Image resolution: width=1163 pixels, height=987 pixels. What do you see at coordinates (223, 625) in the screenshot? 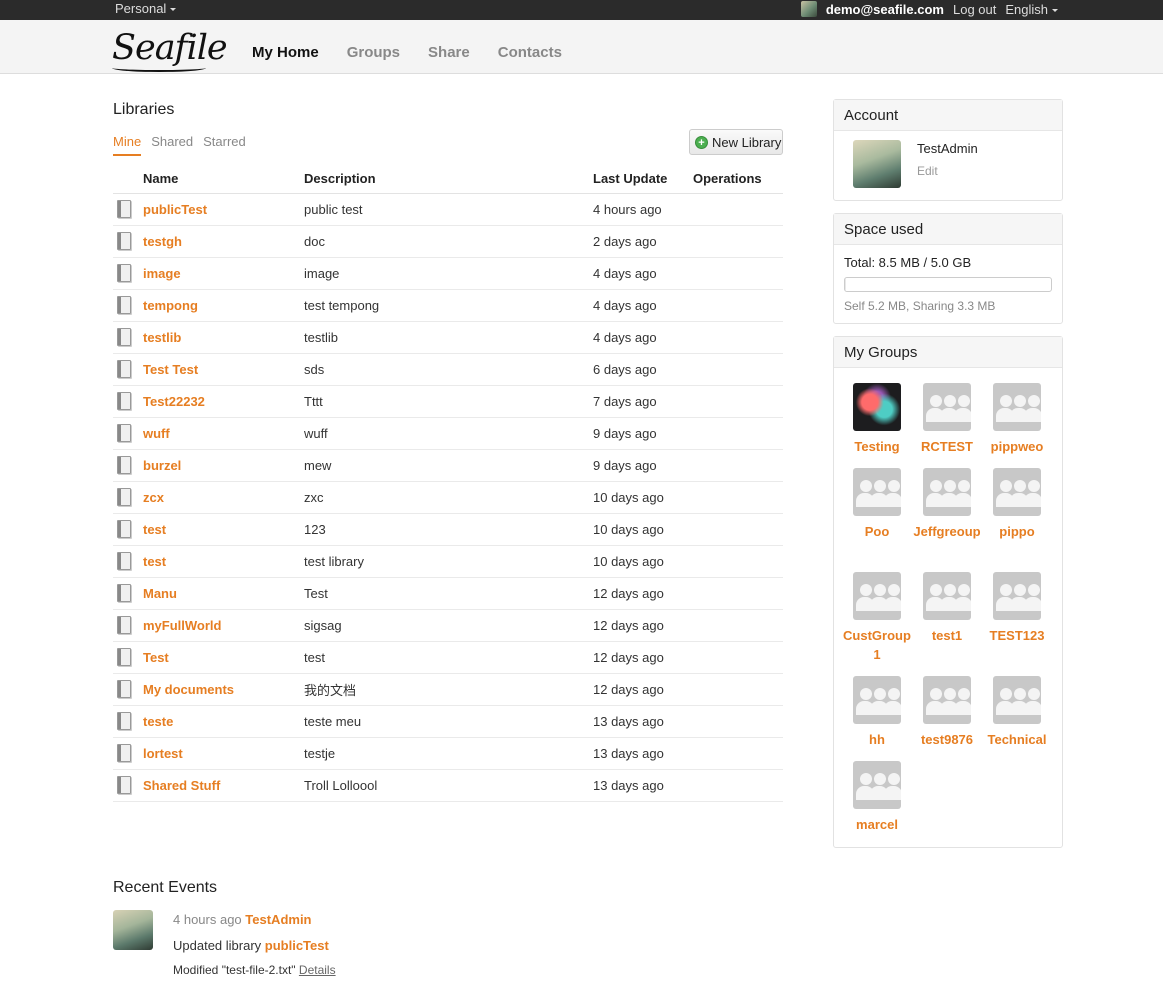
I see `library-name-link: myFullWorld` at bounding box center [223, 625].